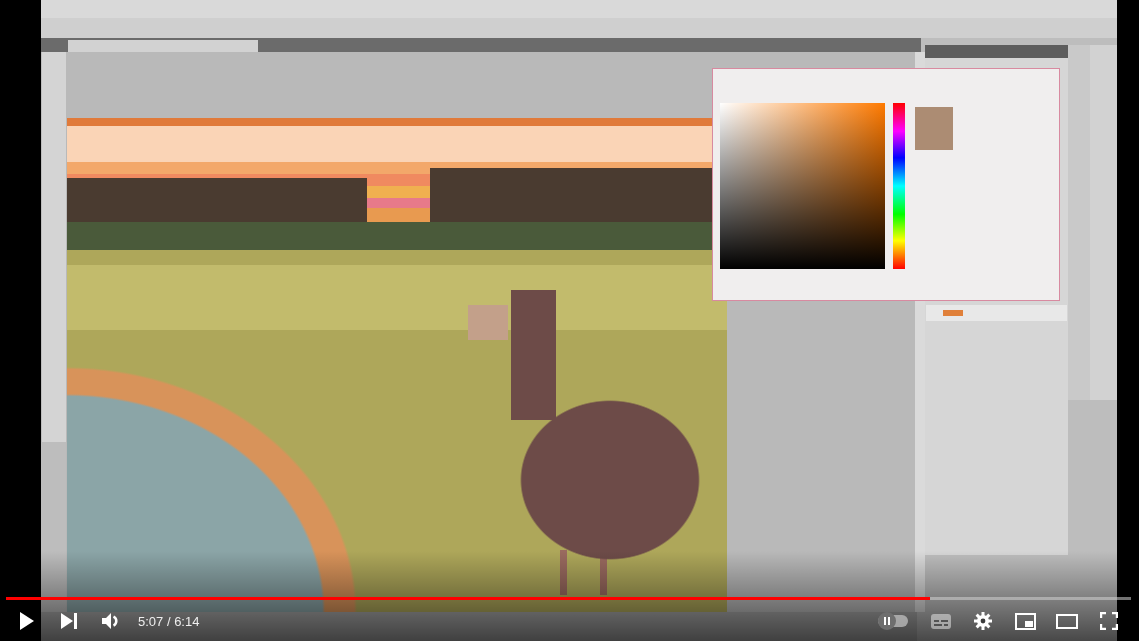 This screenshot has height=641, width=1139. What do you see at coordinates (169, 621) in the screenshot?
I see `time-display: 5:07 / 6:14` at bounding box center [169, 621].